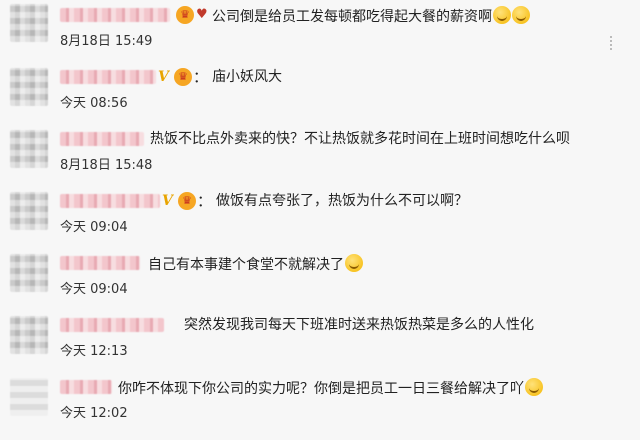 The width and height of the screenshot is (640, 440). What do you see at coordinates (330, 388) in the screenshot?
I see `comment-text: 你咋不体现下你公司的实力呢？你倒是把员工一日三餐给解决了吖` at bounding box center [330, 388].